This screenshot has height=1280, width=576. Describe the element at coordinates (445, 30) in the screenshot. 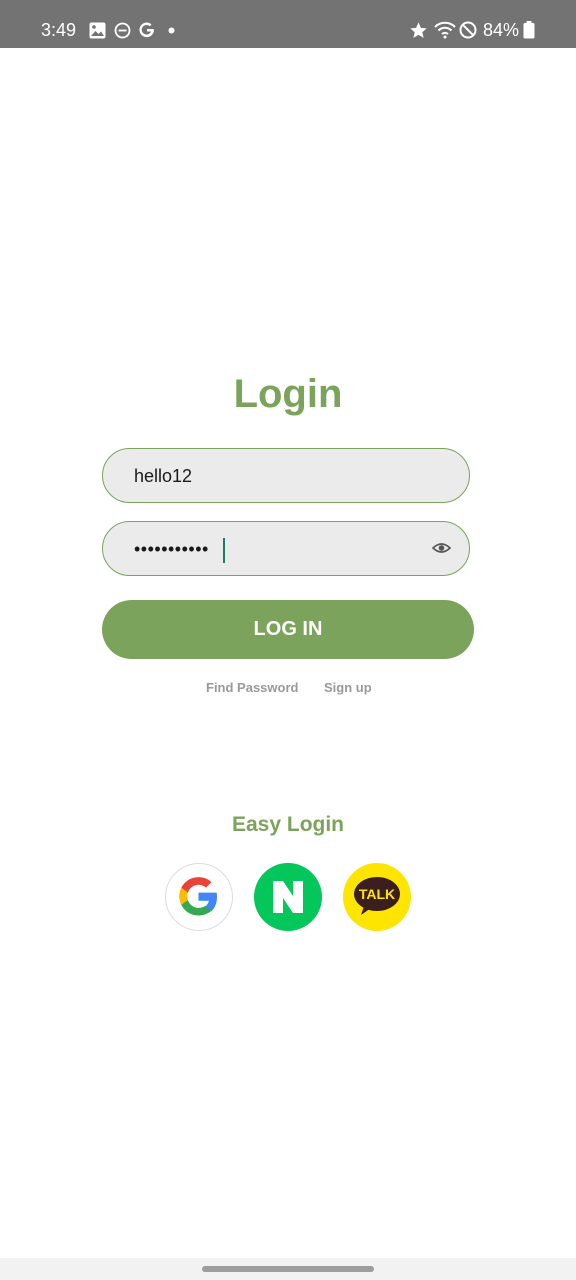

I see `wifi-icon` at that location.